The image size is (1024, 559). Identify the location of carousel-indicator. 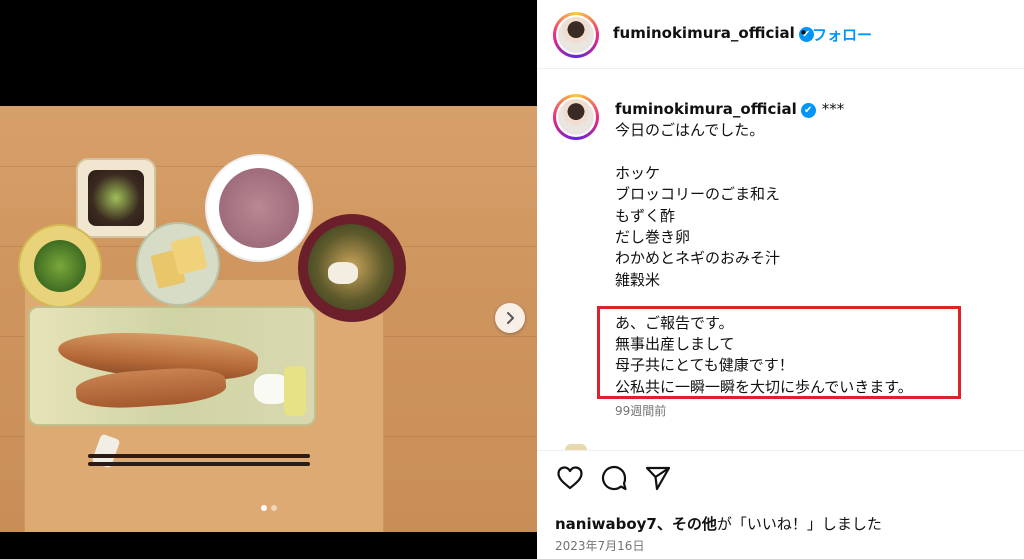
(268, 508).